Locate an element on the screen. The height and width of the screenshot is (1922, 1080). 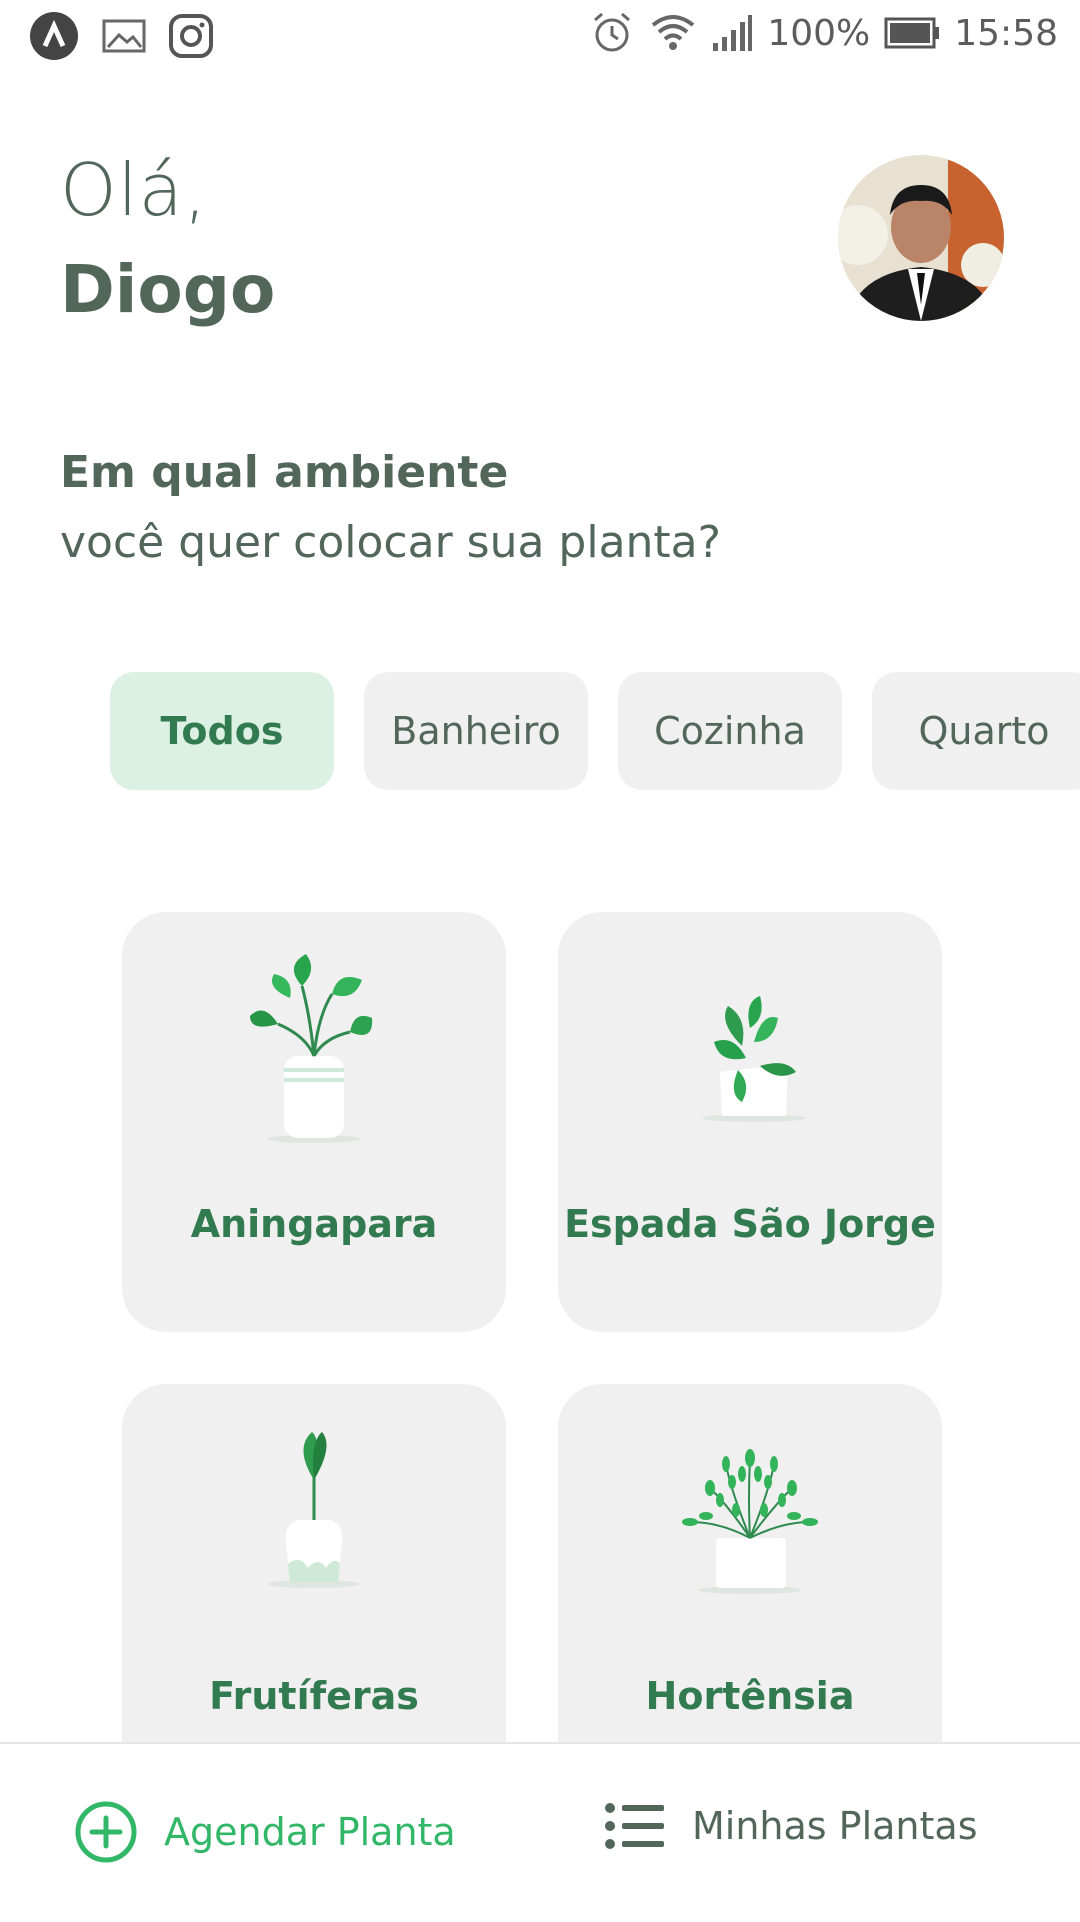
user-name: Diogo is located at coordinates (168, 289).